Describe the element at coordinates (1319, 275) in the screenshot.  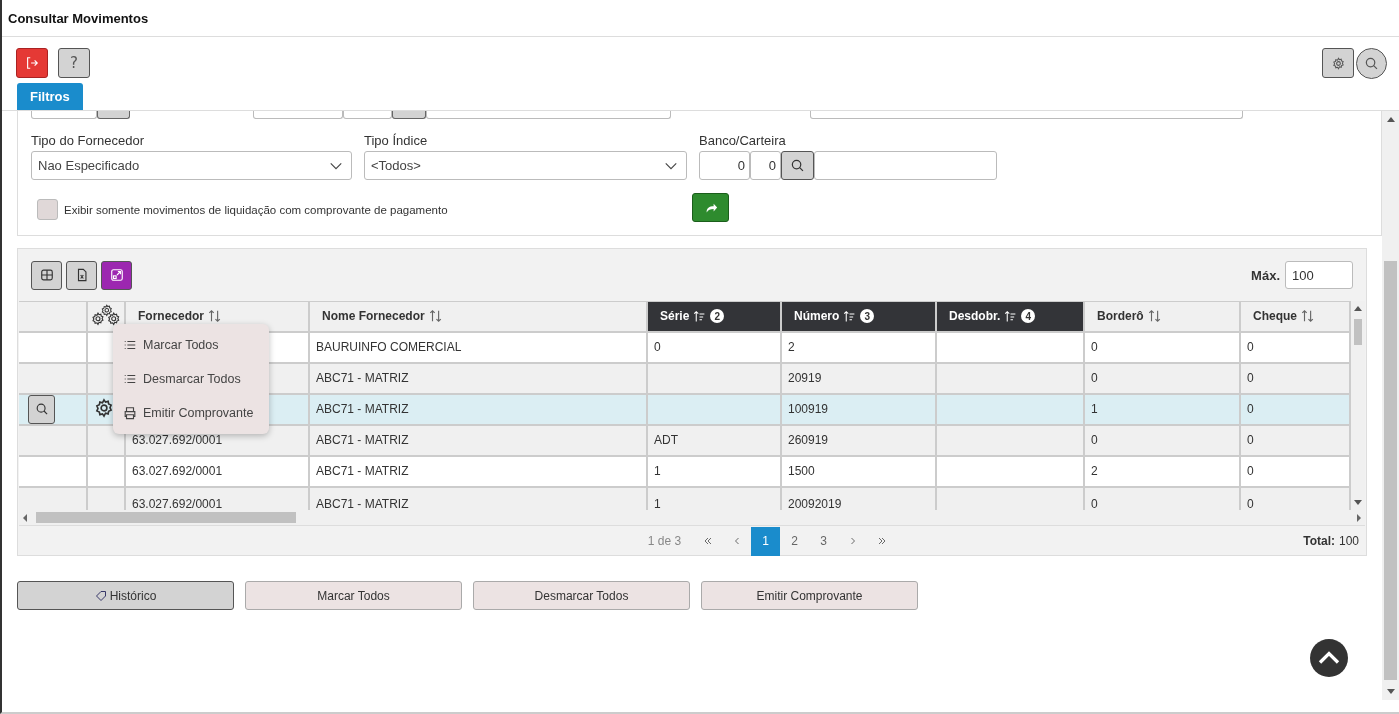
I see `max-rows-field: 100` at that location.